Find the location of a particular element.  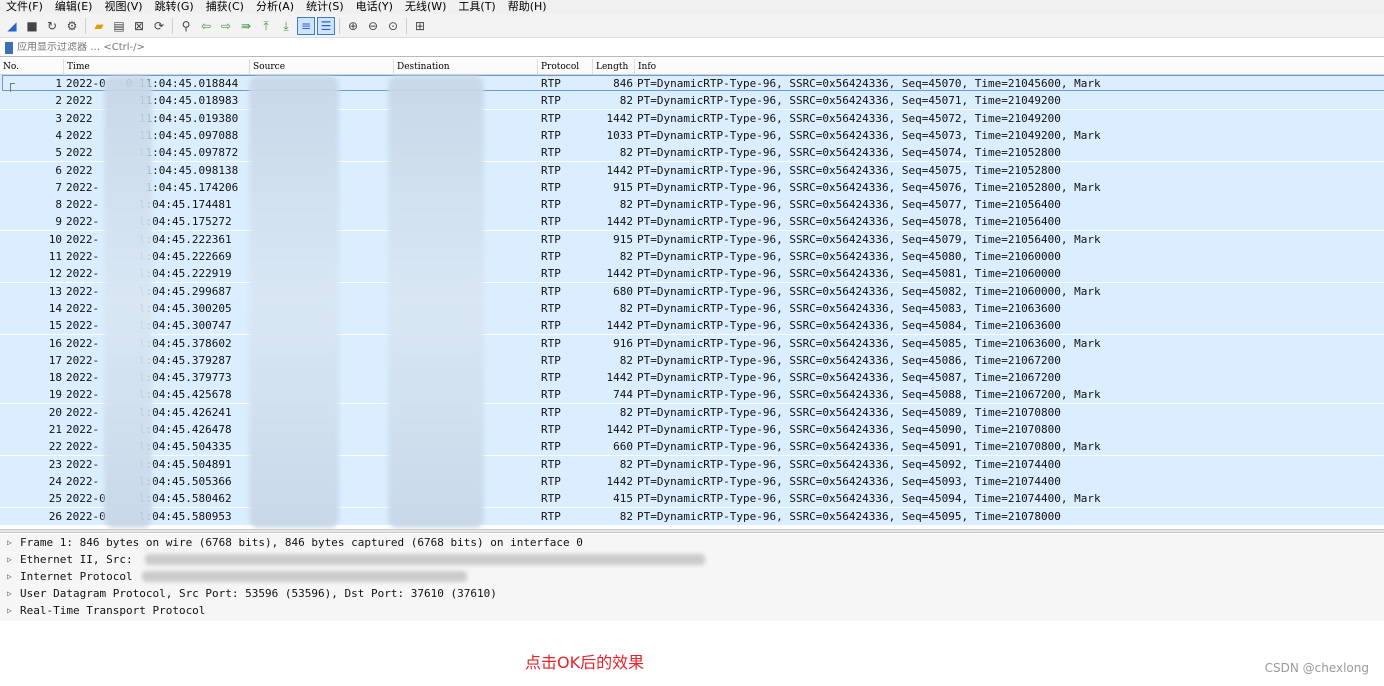

column-header-no: No. is located at coordinates (32, 66).